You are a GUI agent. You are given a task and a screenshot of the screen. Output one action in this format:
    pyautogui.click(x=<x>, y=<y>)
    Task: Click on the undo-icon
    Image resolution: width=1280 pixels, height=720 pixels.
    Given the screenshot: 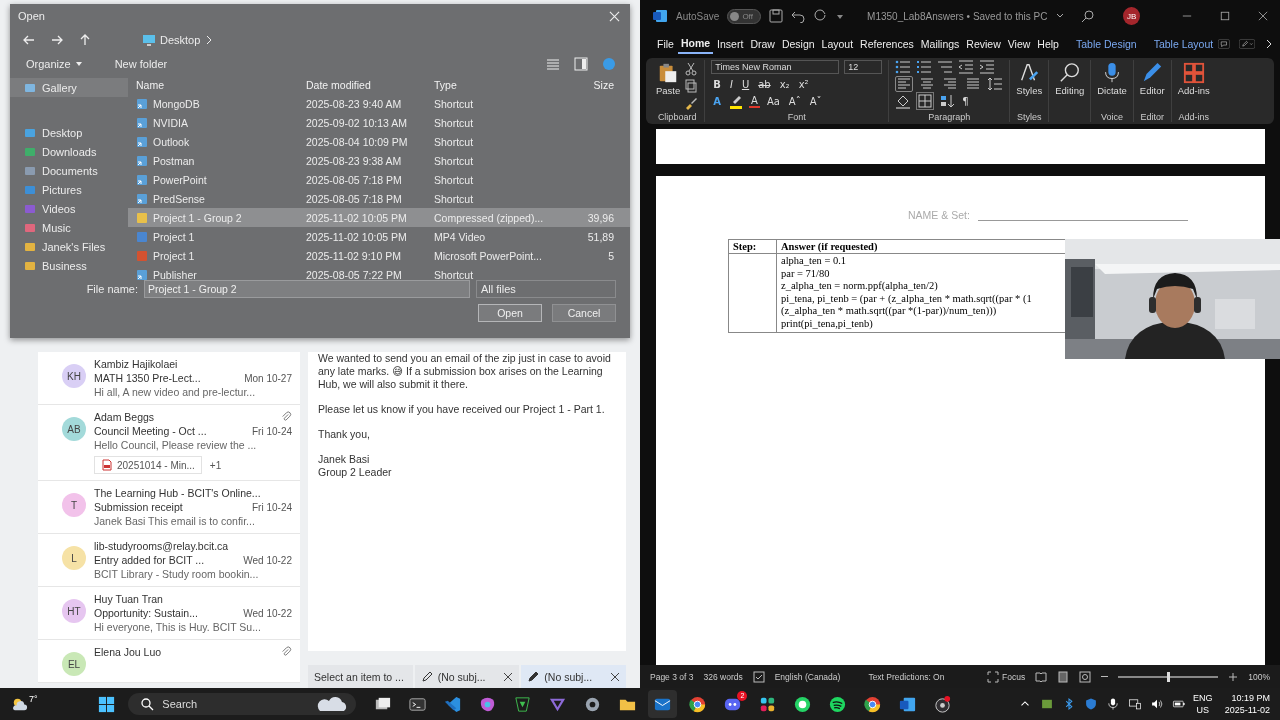 What is the action you would take?
    pyautogui.click(x=798, y=16)
    